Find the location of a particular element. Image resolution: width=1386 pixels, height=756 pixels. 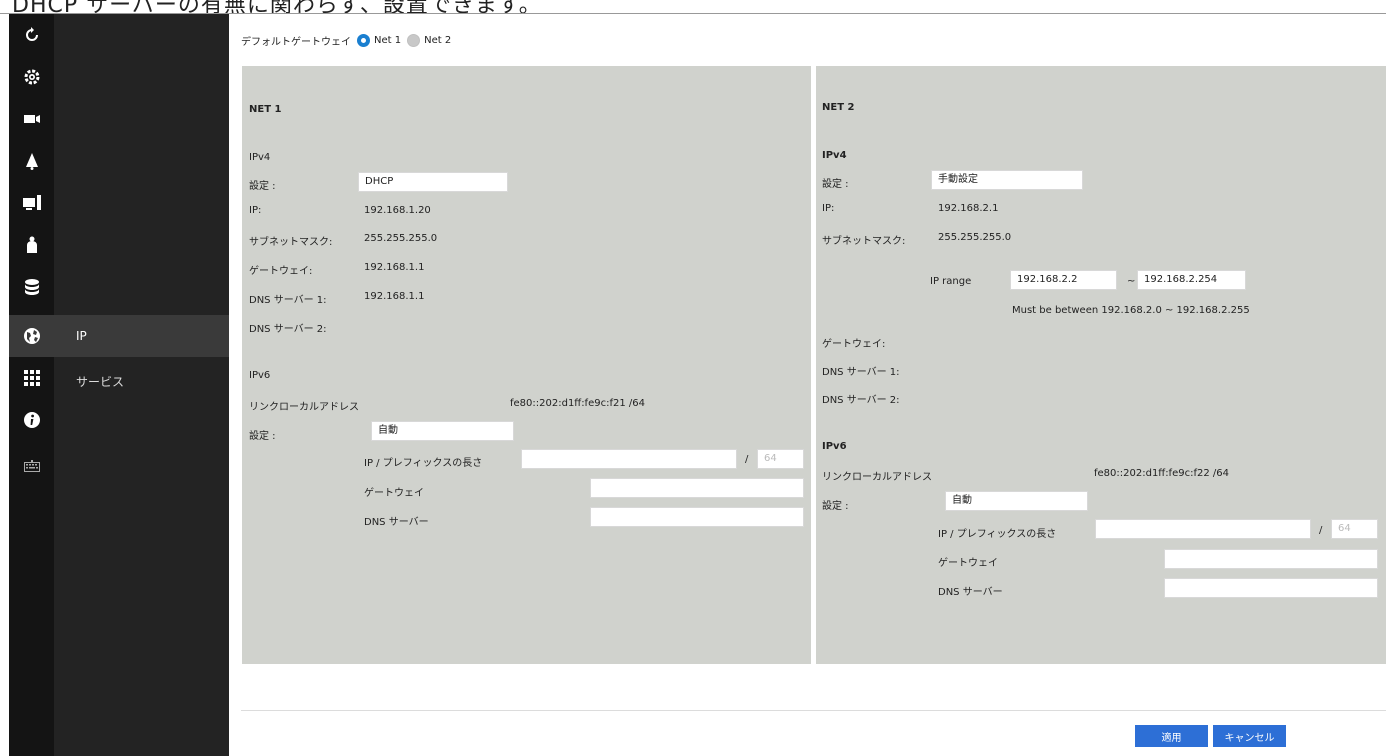

net1-dns1-label: DNS サーバー 1: is located at coordinates (288, 300).